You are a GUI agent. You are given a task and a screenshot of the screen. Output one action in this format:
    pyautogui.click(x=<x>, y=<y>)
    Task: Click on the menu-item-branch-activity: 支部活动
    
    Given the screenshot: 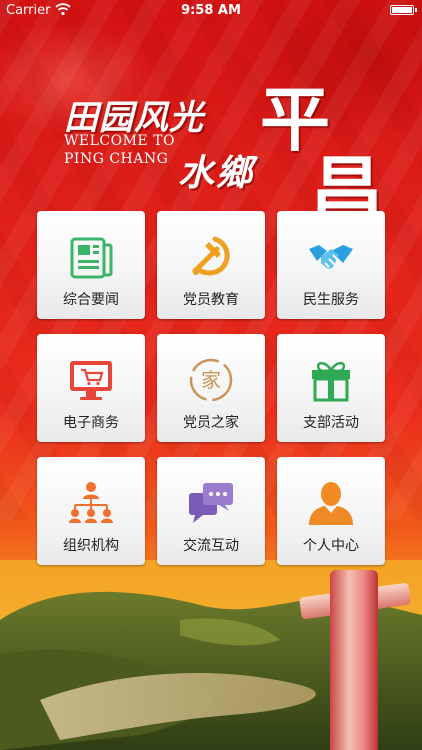 What is the action you would take?
    pyautogui.click(x=331, y=388)
    